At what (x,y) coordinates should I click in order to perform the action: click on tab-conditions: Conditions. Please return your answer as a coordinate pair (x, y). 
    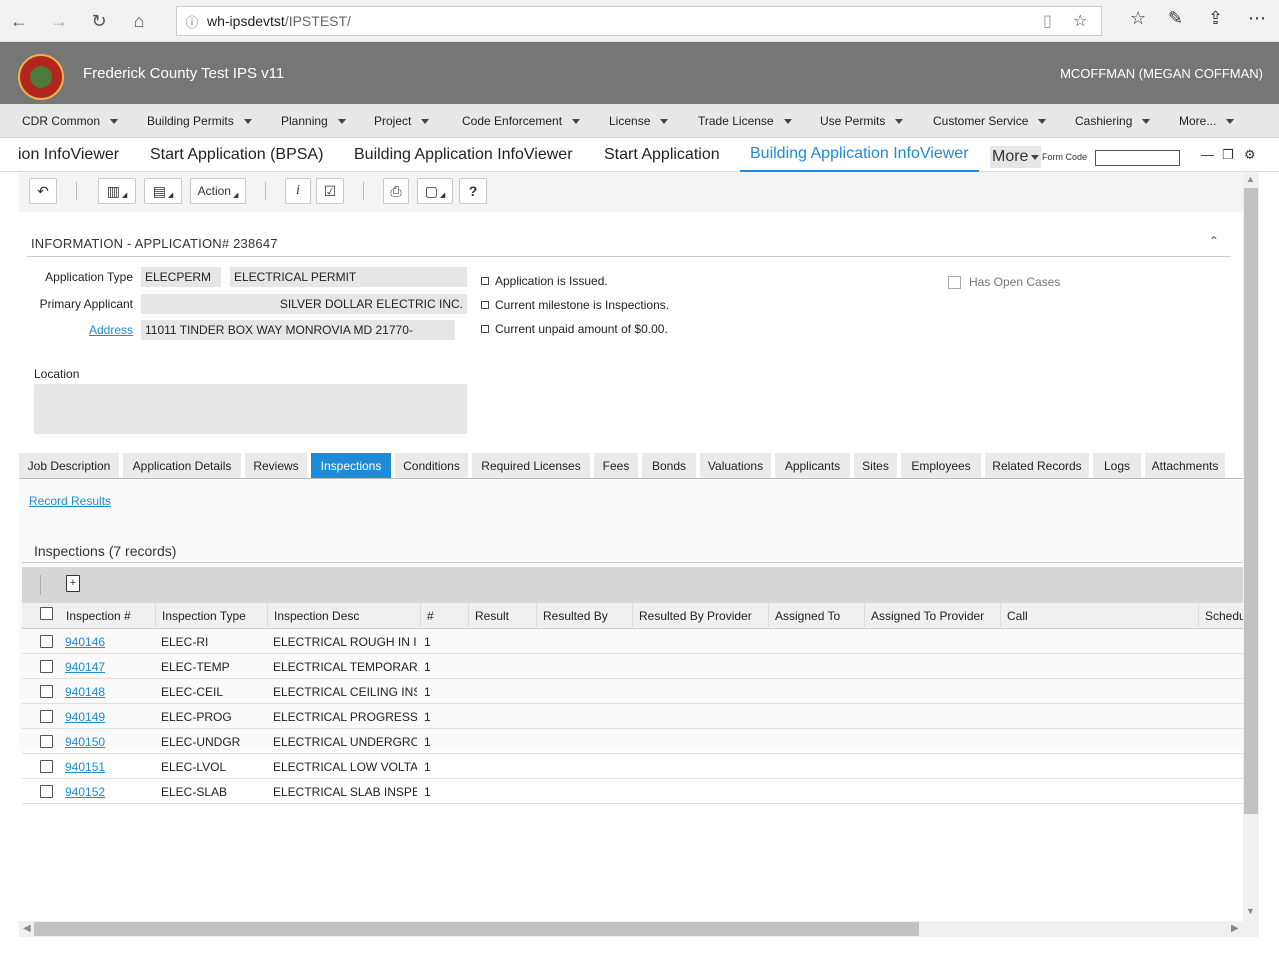
    Looking at the image, I should click on (431, 465).